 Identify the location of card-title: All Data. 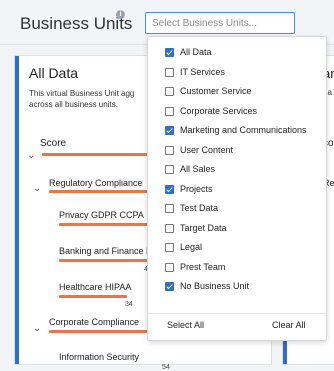
(54, 73).